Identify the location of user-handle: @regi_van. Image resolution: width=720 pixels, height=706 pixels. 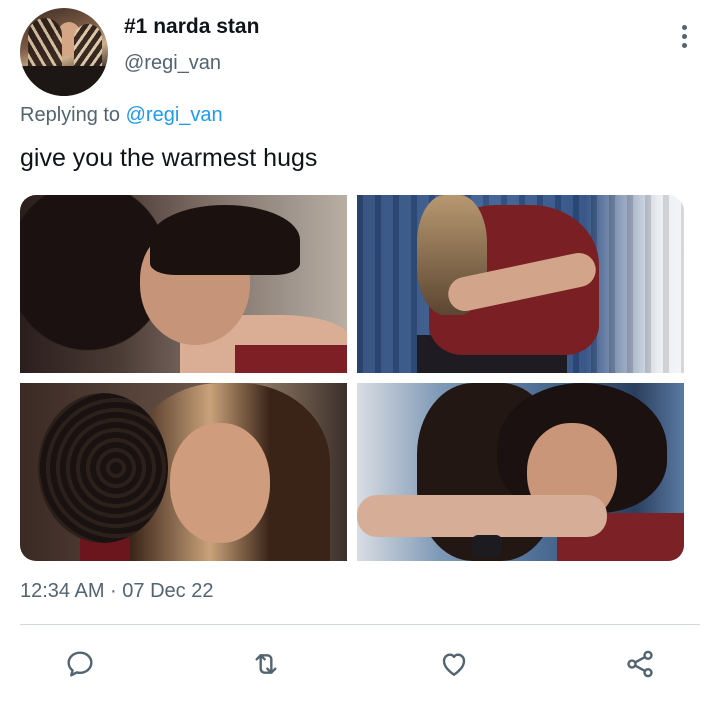
(172, 63).